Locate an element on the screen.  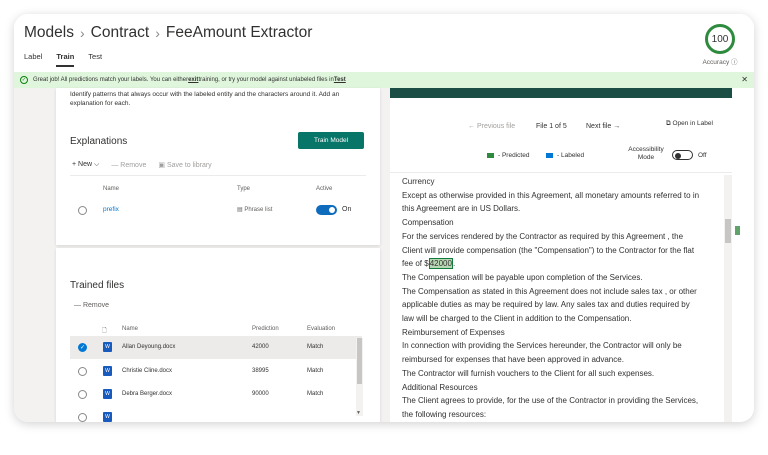
test-link: Test is located at coordinates (340, 80).